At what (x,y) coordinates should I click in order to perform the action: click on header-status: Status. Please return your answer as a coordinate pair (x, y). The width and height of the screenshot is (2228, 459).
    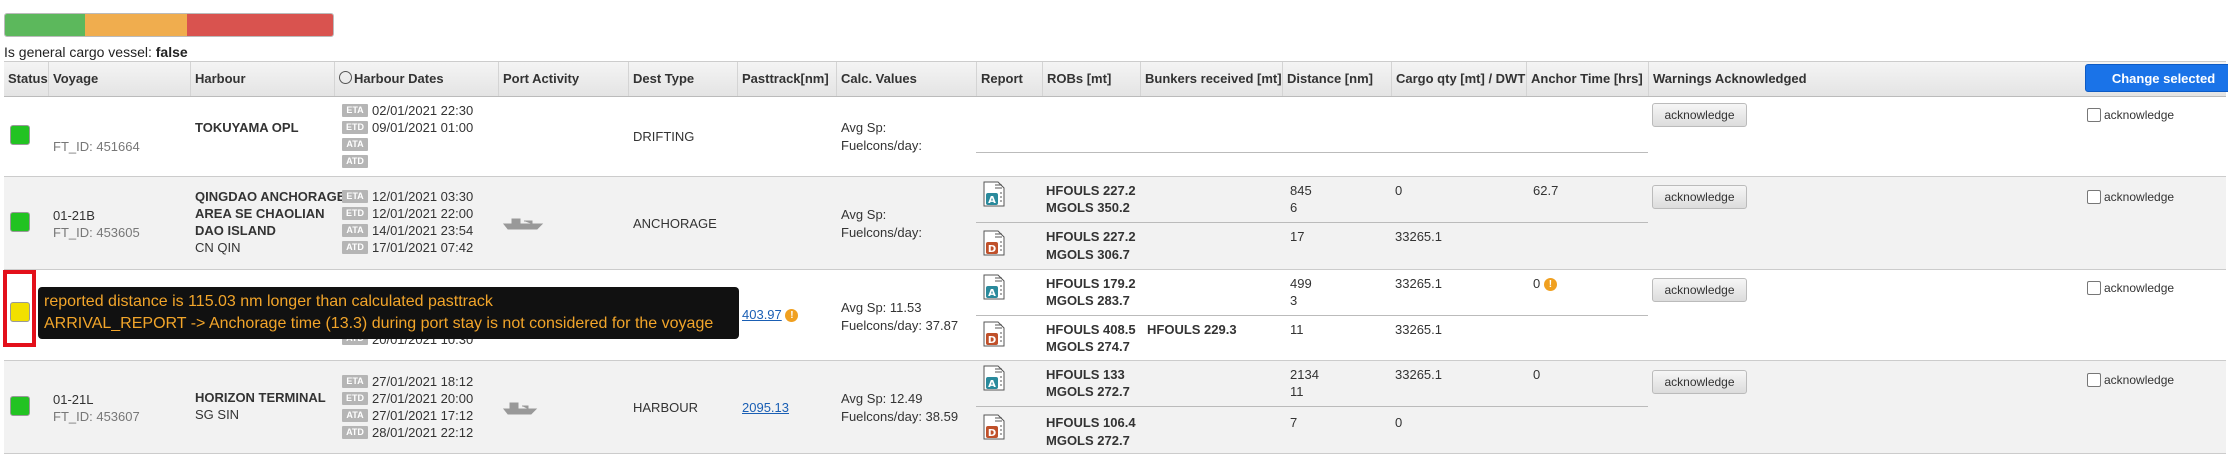
    Looking at the image, I should click on (26, 79).